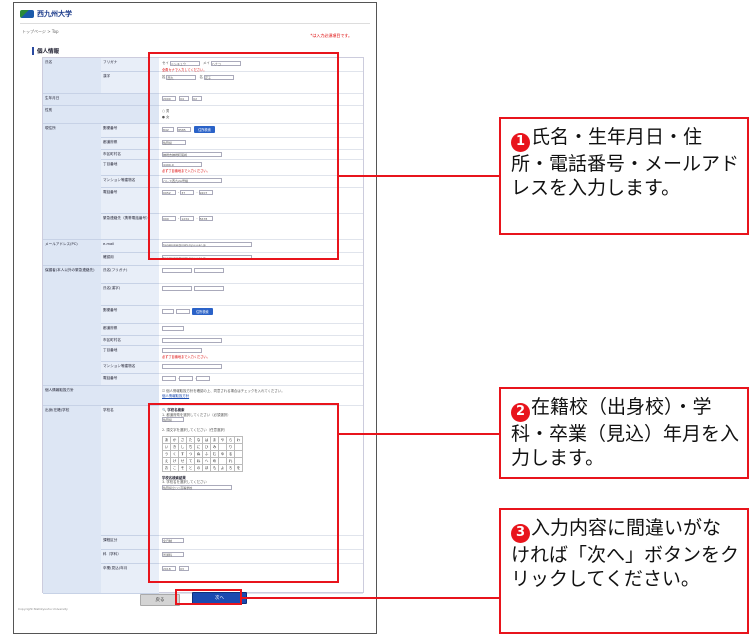  What do you see at coordinates (261, 275) in the screenshot?
I see `guardian-kana-fields` at bounding box center [261, 275].